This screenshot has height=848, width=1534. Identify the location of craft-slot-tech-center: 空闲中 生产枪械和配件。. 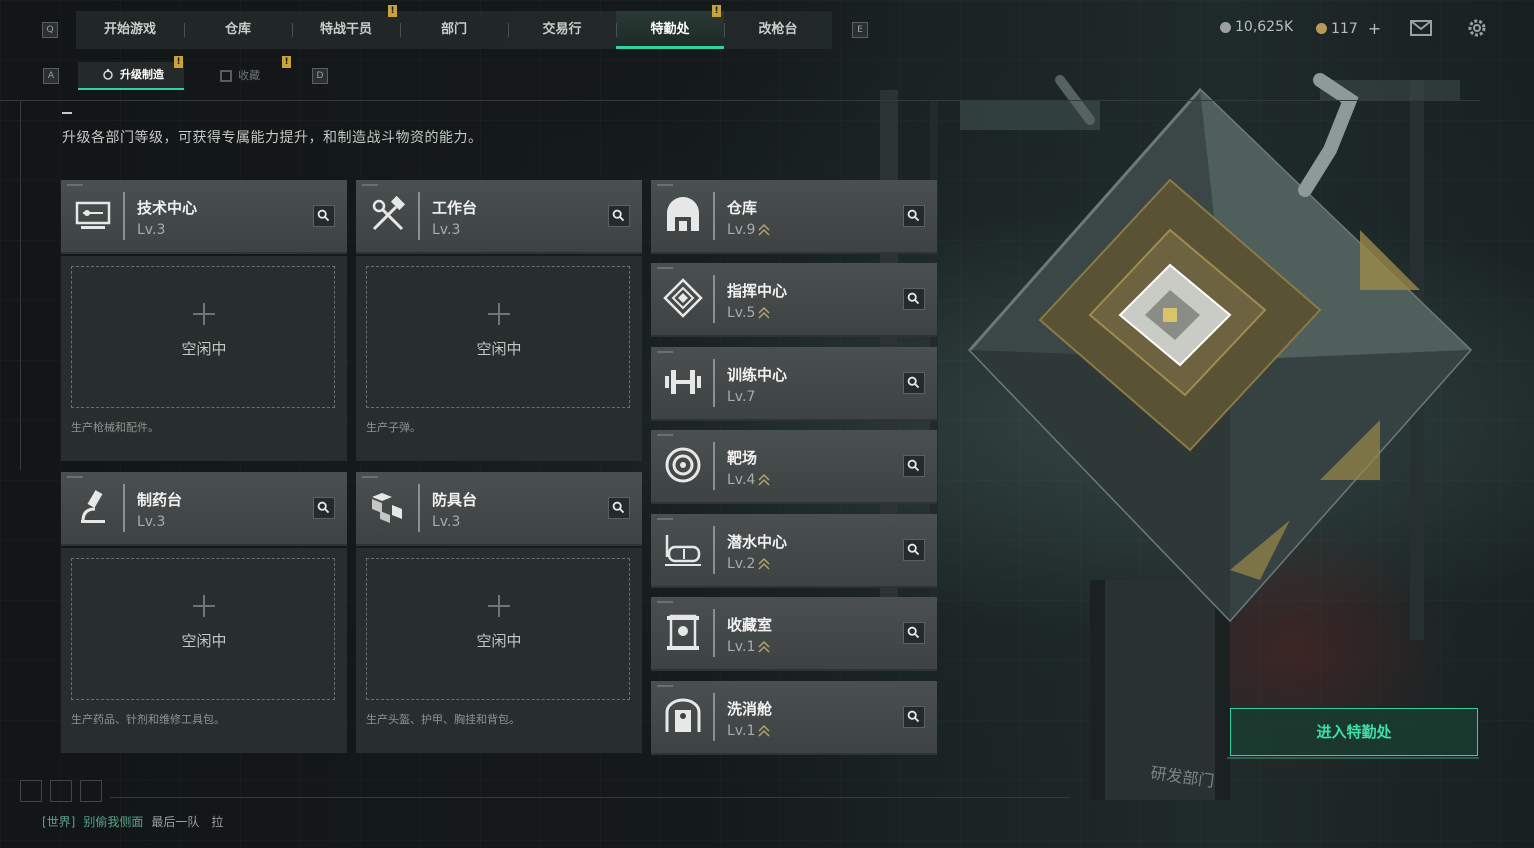
(204, 358).